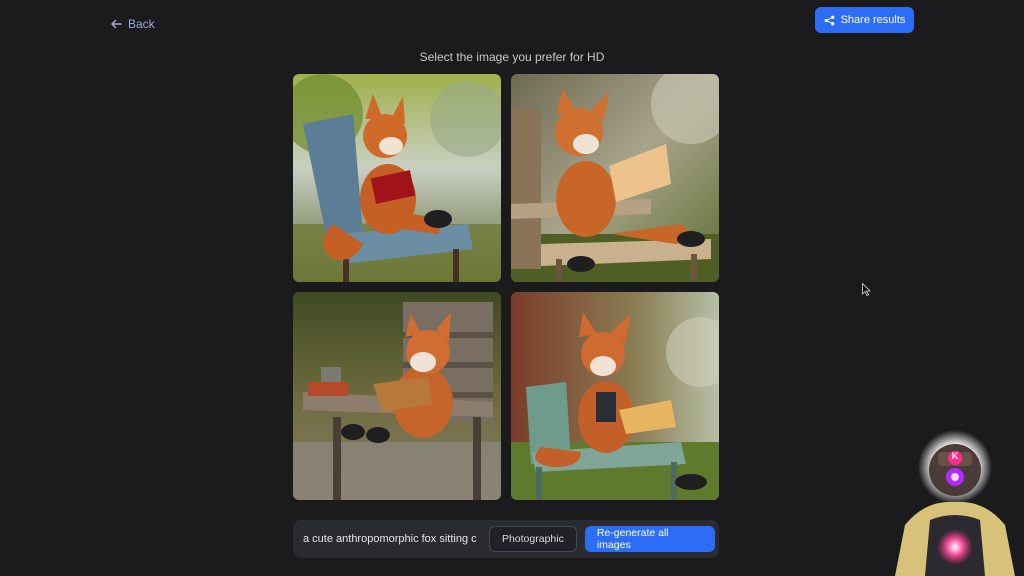  I want to click on mouse-cursor-icon, so click(866, 289).